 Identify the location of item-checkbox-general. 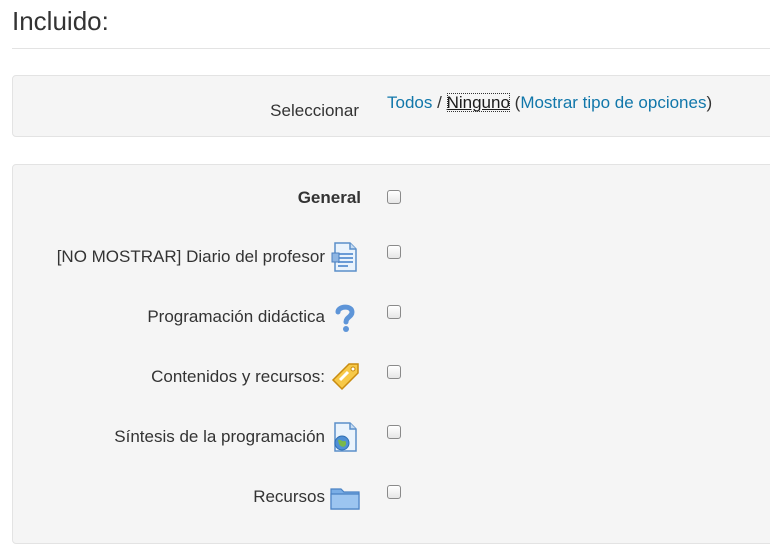
(394, 197).